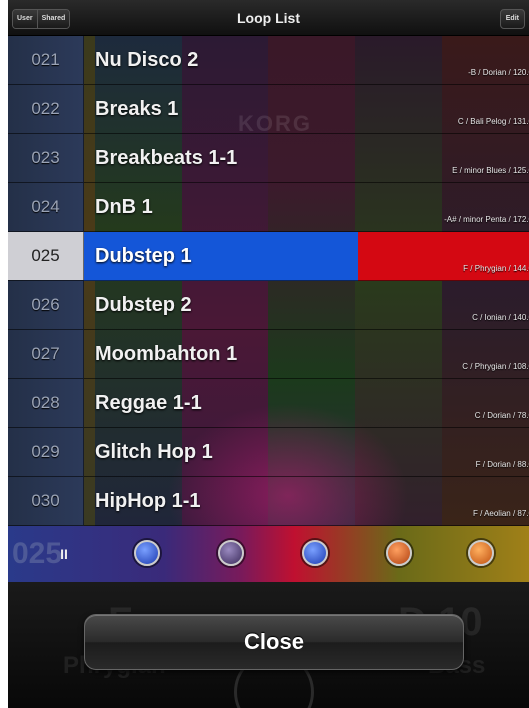 The width and height of the screenshot is (529, 708). I want to click on top-bar: User Shared Loop List Edit, so click(268, 18).